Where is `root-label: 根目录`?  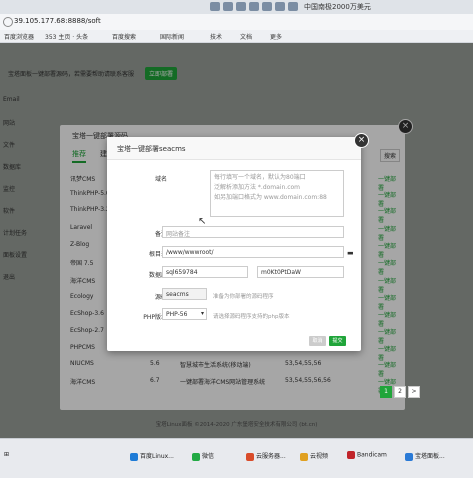 root-label: 根目录 is located at coordinates (157, 254).